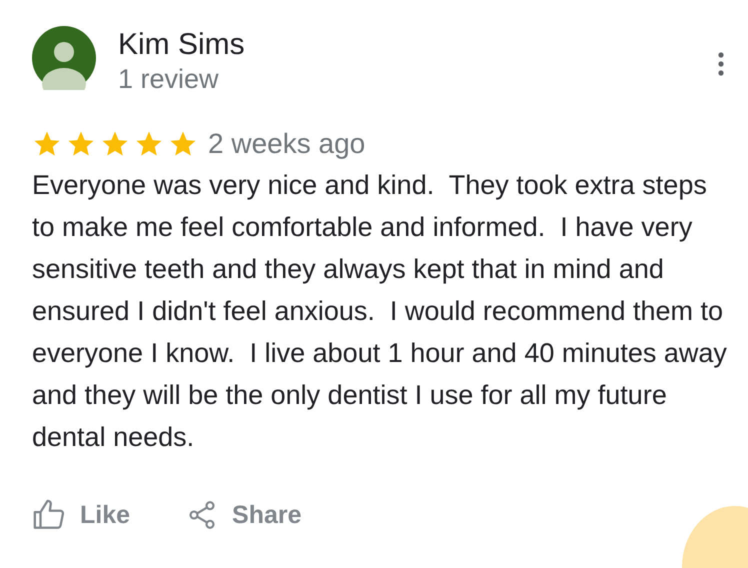 This screenshot has width=748, height=568. What do you see at coordinates (287, 144) in the screenshot?
I see `review-time: 2 weeks ago` at bounding box center [287, 144].